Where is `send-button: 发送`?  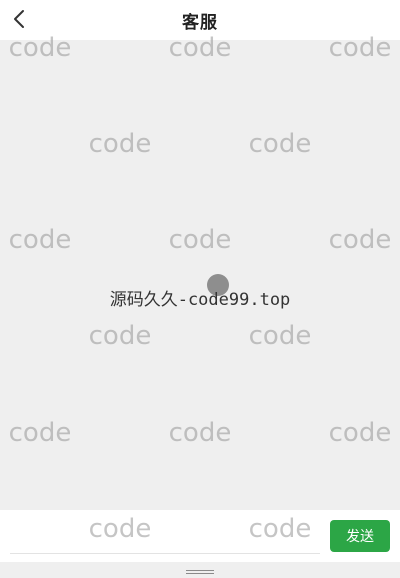 send-button: 发送 is located at coordinates (360, 536).